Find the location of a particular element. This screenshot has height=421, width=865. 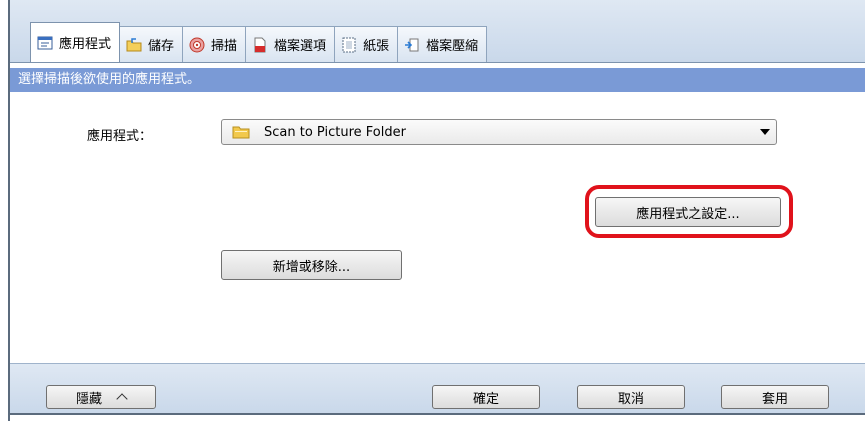

tab-file-option-label: 檔案選項 is located at coordinates (300, 46).